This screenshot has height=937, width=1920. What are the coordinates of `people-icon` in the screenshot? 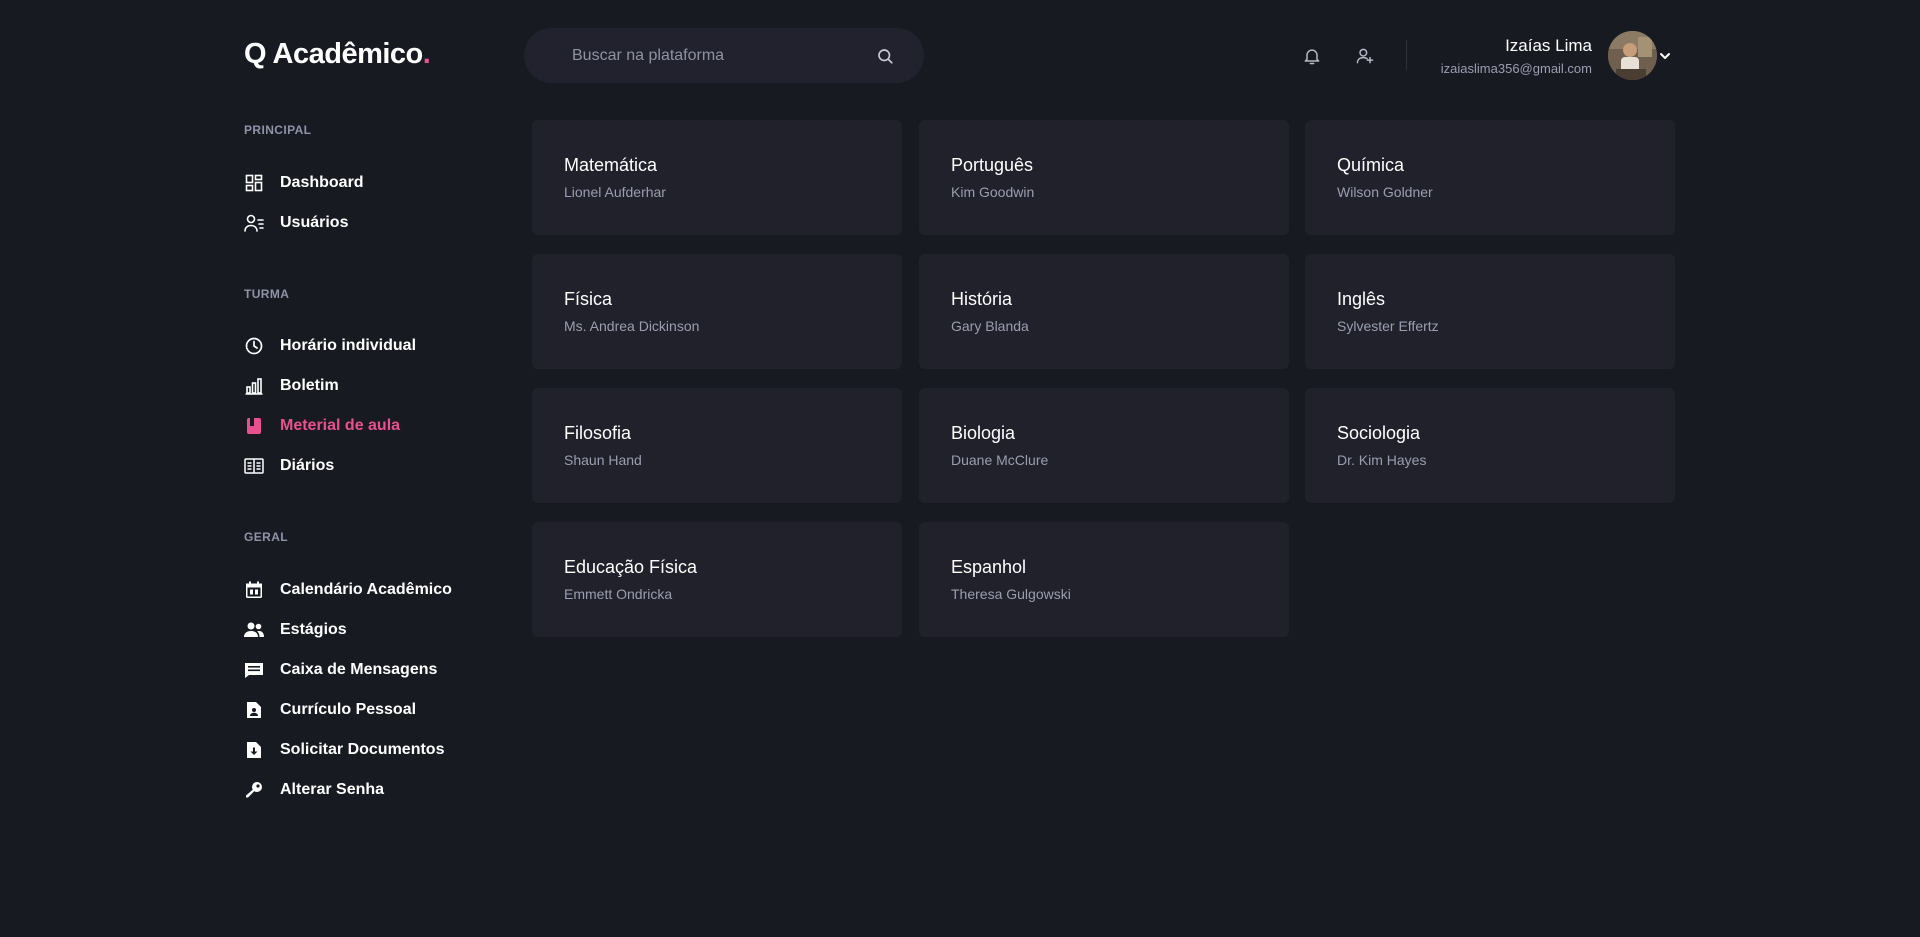 It's located at (254, 630).